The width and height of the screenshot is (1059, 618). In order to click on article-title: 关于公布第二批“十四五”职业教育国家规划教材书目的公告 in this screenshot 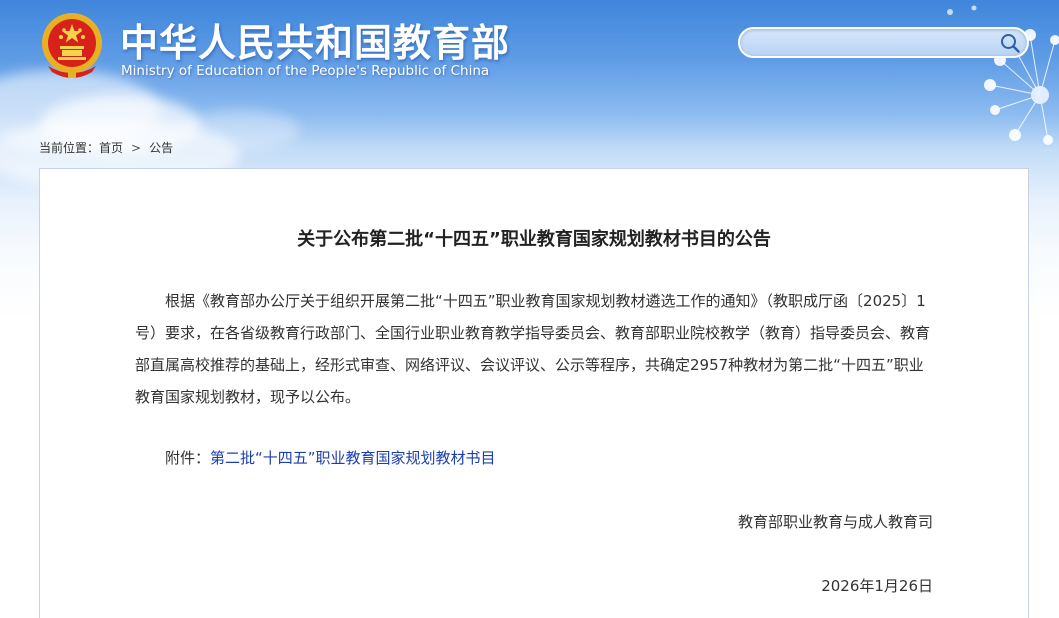, I will do `click(534, 239)`.